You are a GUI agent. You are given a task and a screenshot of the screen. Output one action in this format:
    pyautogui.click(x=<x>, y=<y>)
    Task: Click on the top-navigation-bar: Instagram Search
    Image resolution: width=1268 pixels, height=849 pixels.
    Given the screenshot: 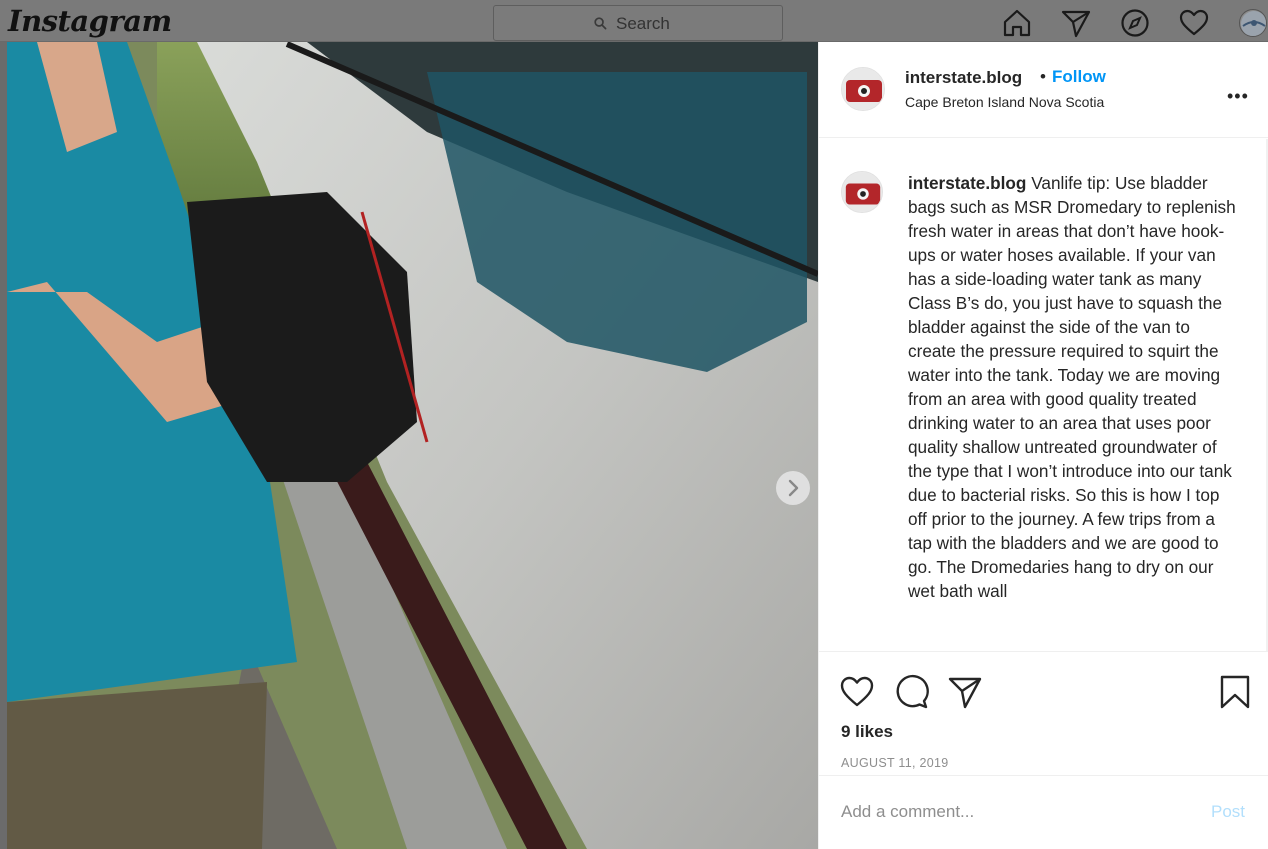 What is the action you would take?
    pyautogui.click(x=634, y=21)
    